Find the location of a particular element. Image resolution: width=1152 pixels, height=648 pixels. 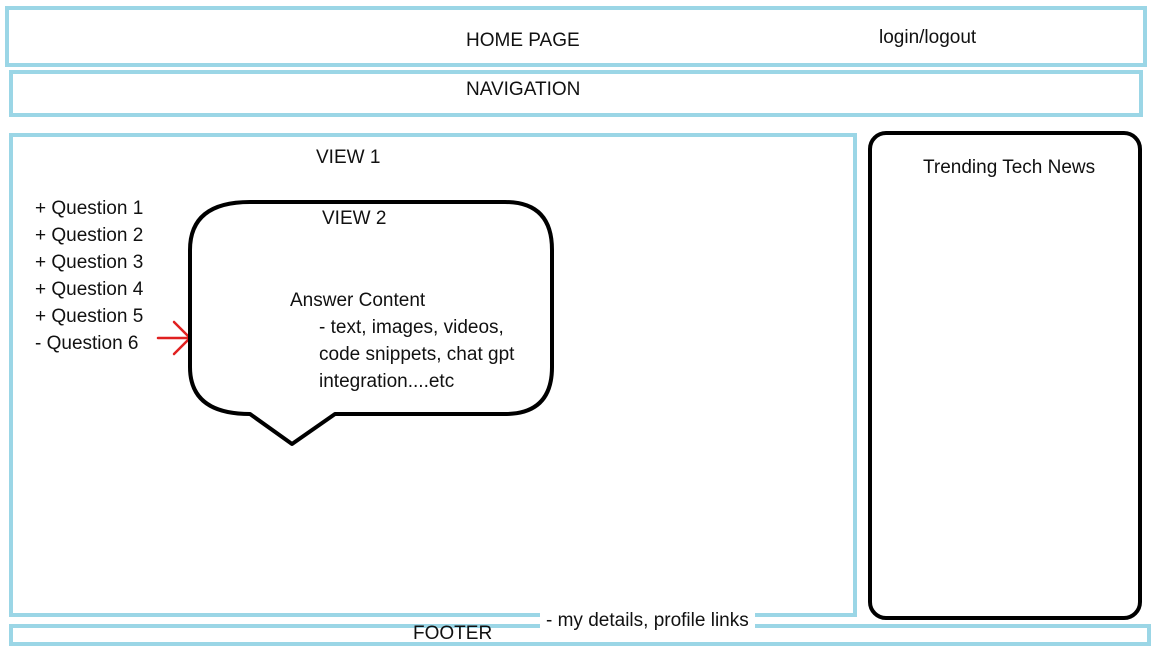

answer-content-title: Answer Content is located at coordinates (358, 300).